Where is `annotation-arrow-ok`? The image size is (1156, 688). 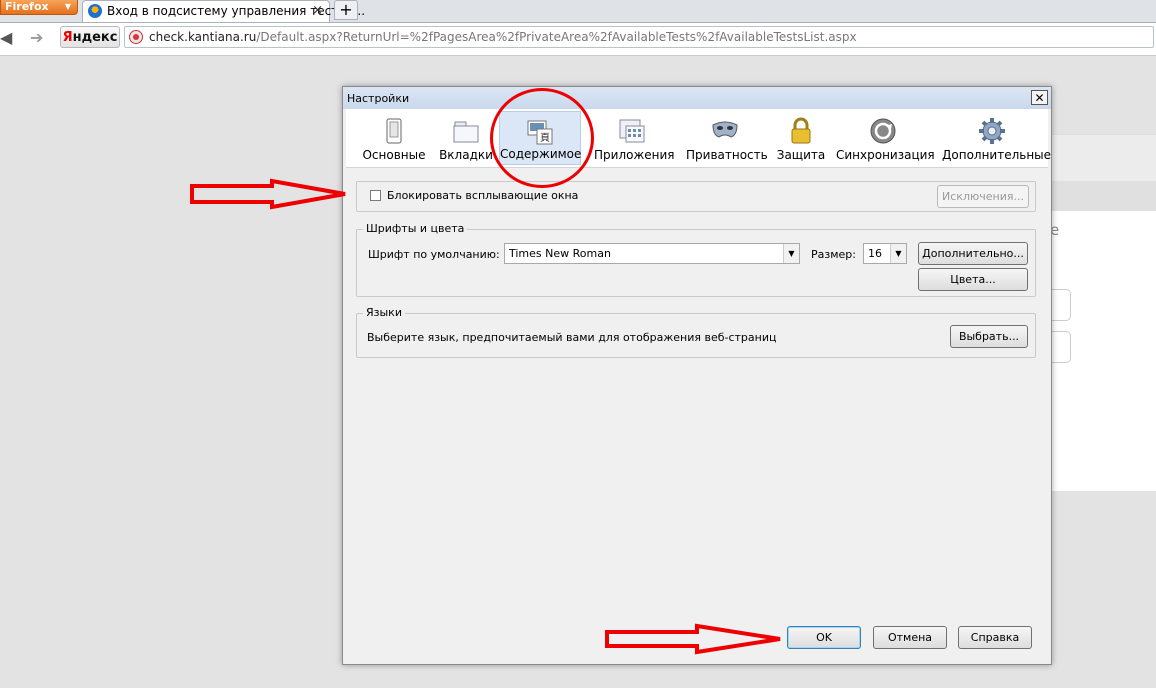 annotation-arrow-ok is located at coordinates (693, 639).